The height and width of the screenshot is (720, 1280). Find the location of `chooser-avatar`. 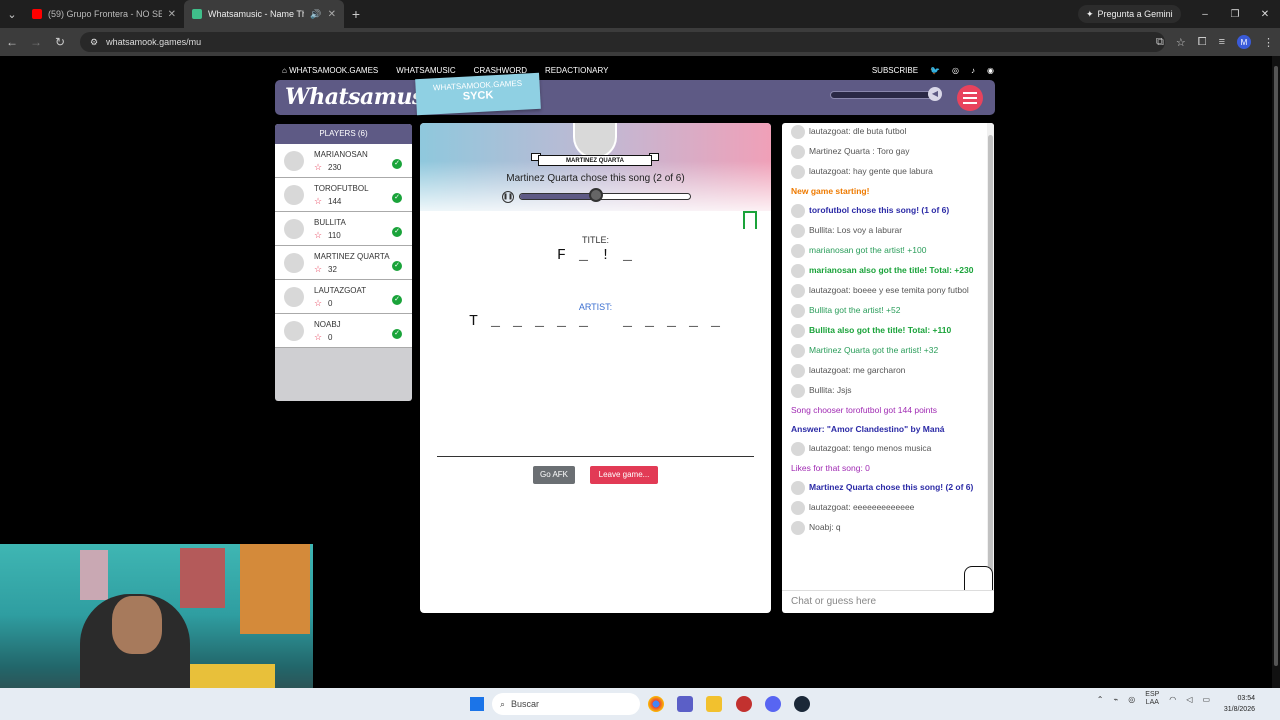

chooser-avatar is located at coordinates (595, 141).